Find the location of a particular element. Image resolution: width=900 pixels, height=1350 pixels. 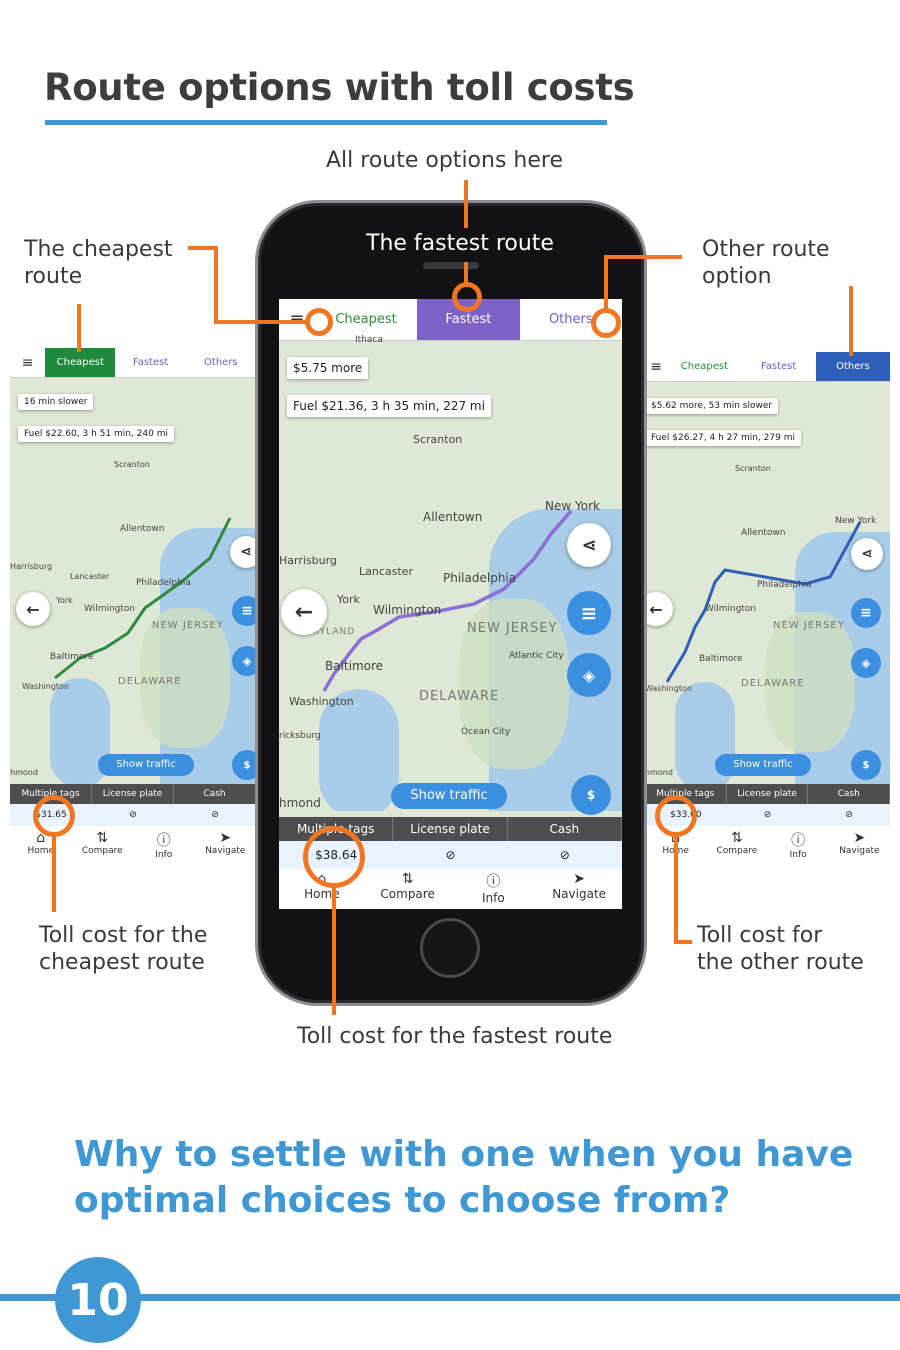

callout-toll-cheapest: Toll cost for the cheapest route is located at coordinates (123, 949).